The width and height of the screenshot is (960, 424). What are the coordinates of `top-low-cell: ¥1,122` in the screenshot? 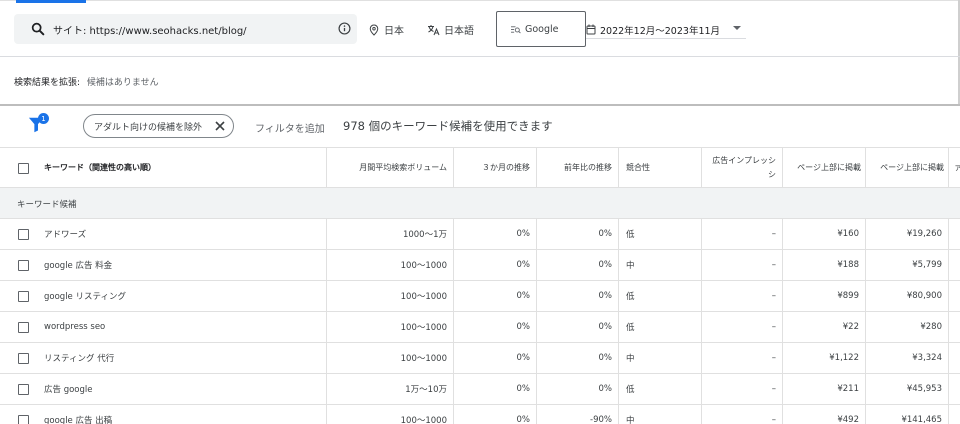 It's located at (844, 358).